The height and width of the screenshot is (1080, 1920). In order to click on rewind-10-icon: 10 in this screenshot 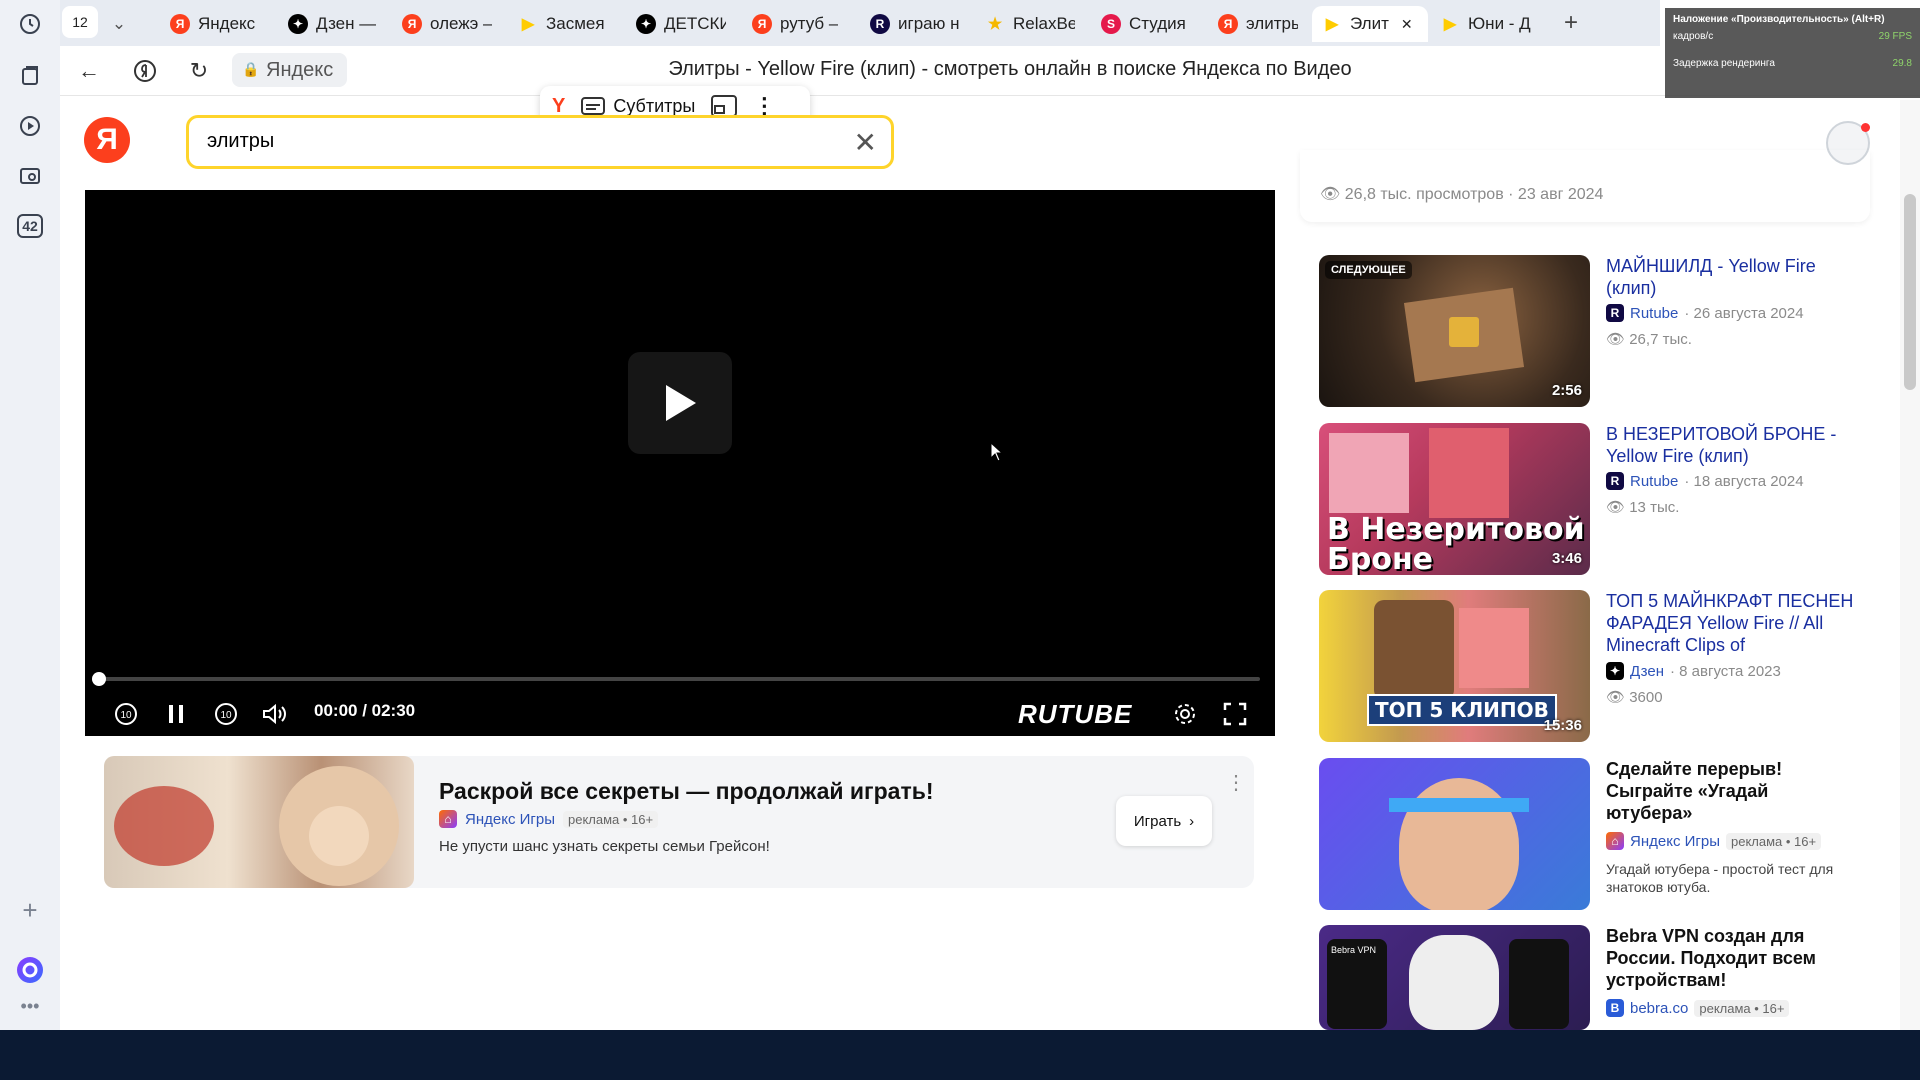, I will do `click(126, 714)`.